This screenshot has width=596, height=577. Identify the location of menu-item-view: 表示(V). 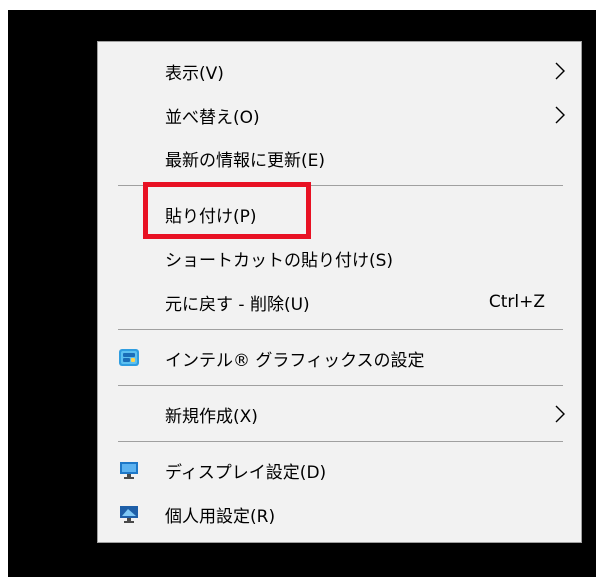
(339, 71).